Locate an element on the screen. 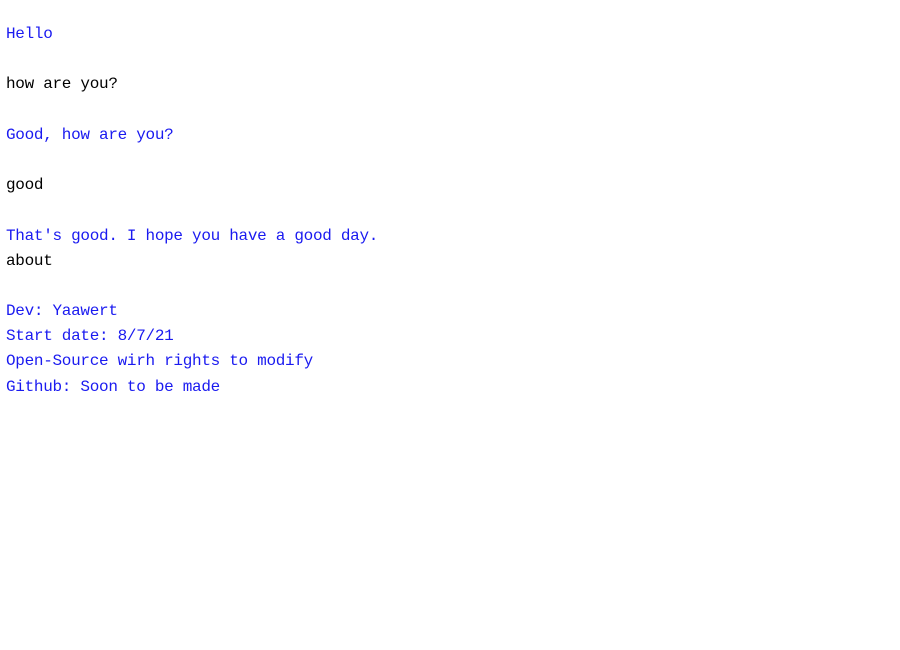 The width and height of the screenshot is (900, 650). about-license-line: Open-Source wirh rights to modify is located at coordinates (159, 361).